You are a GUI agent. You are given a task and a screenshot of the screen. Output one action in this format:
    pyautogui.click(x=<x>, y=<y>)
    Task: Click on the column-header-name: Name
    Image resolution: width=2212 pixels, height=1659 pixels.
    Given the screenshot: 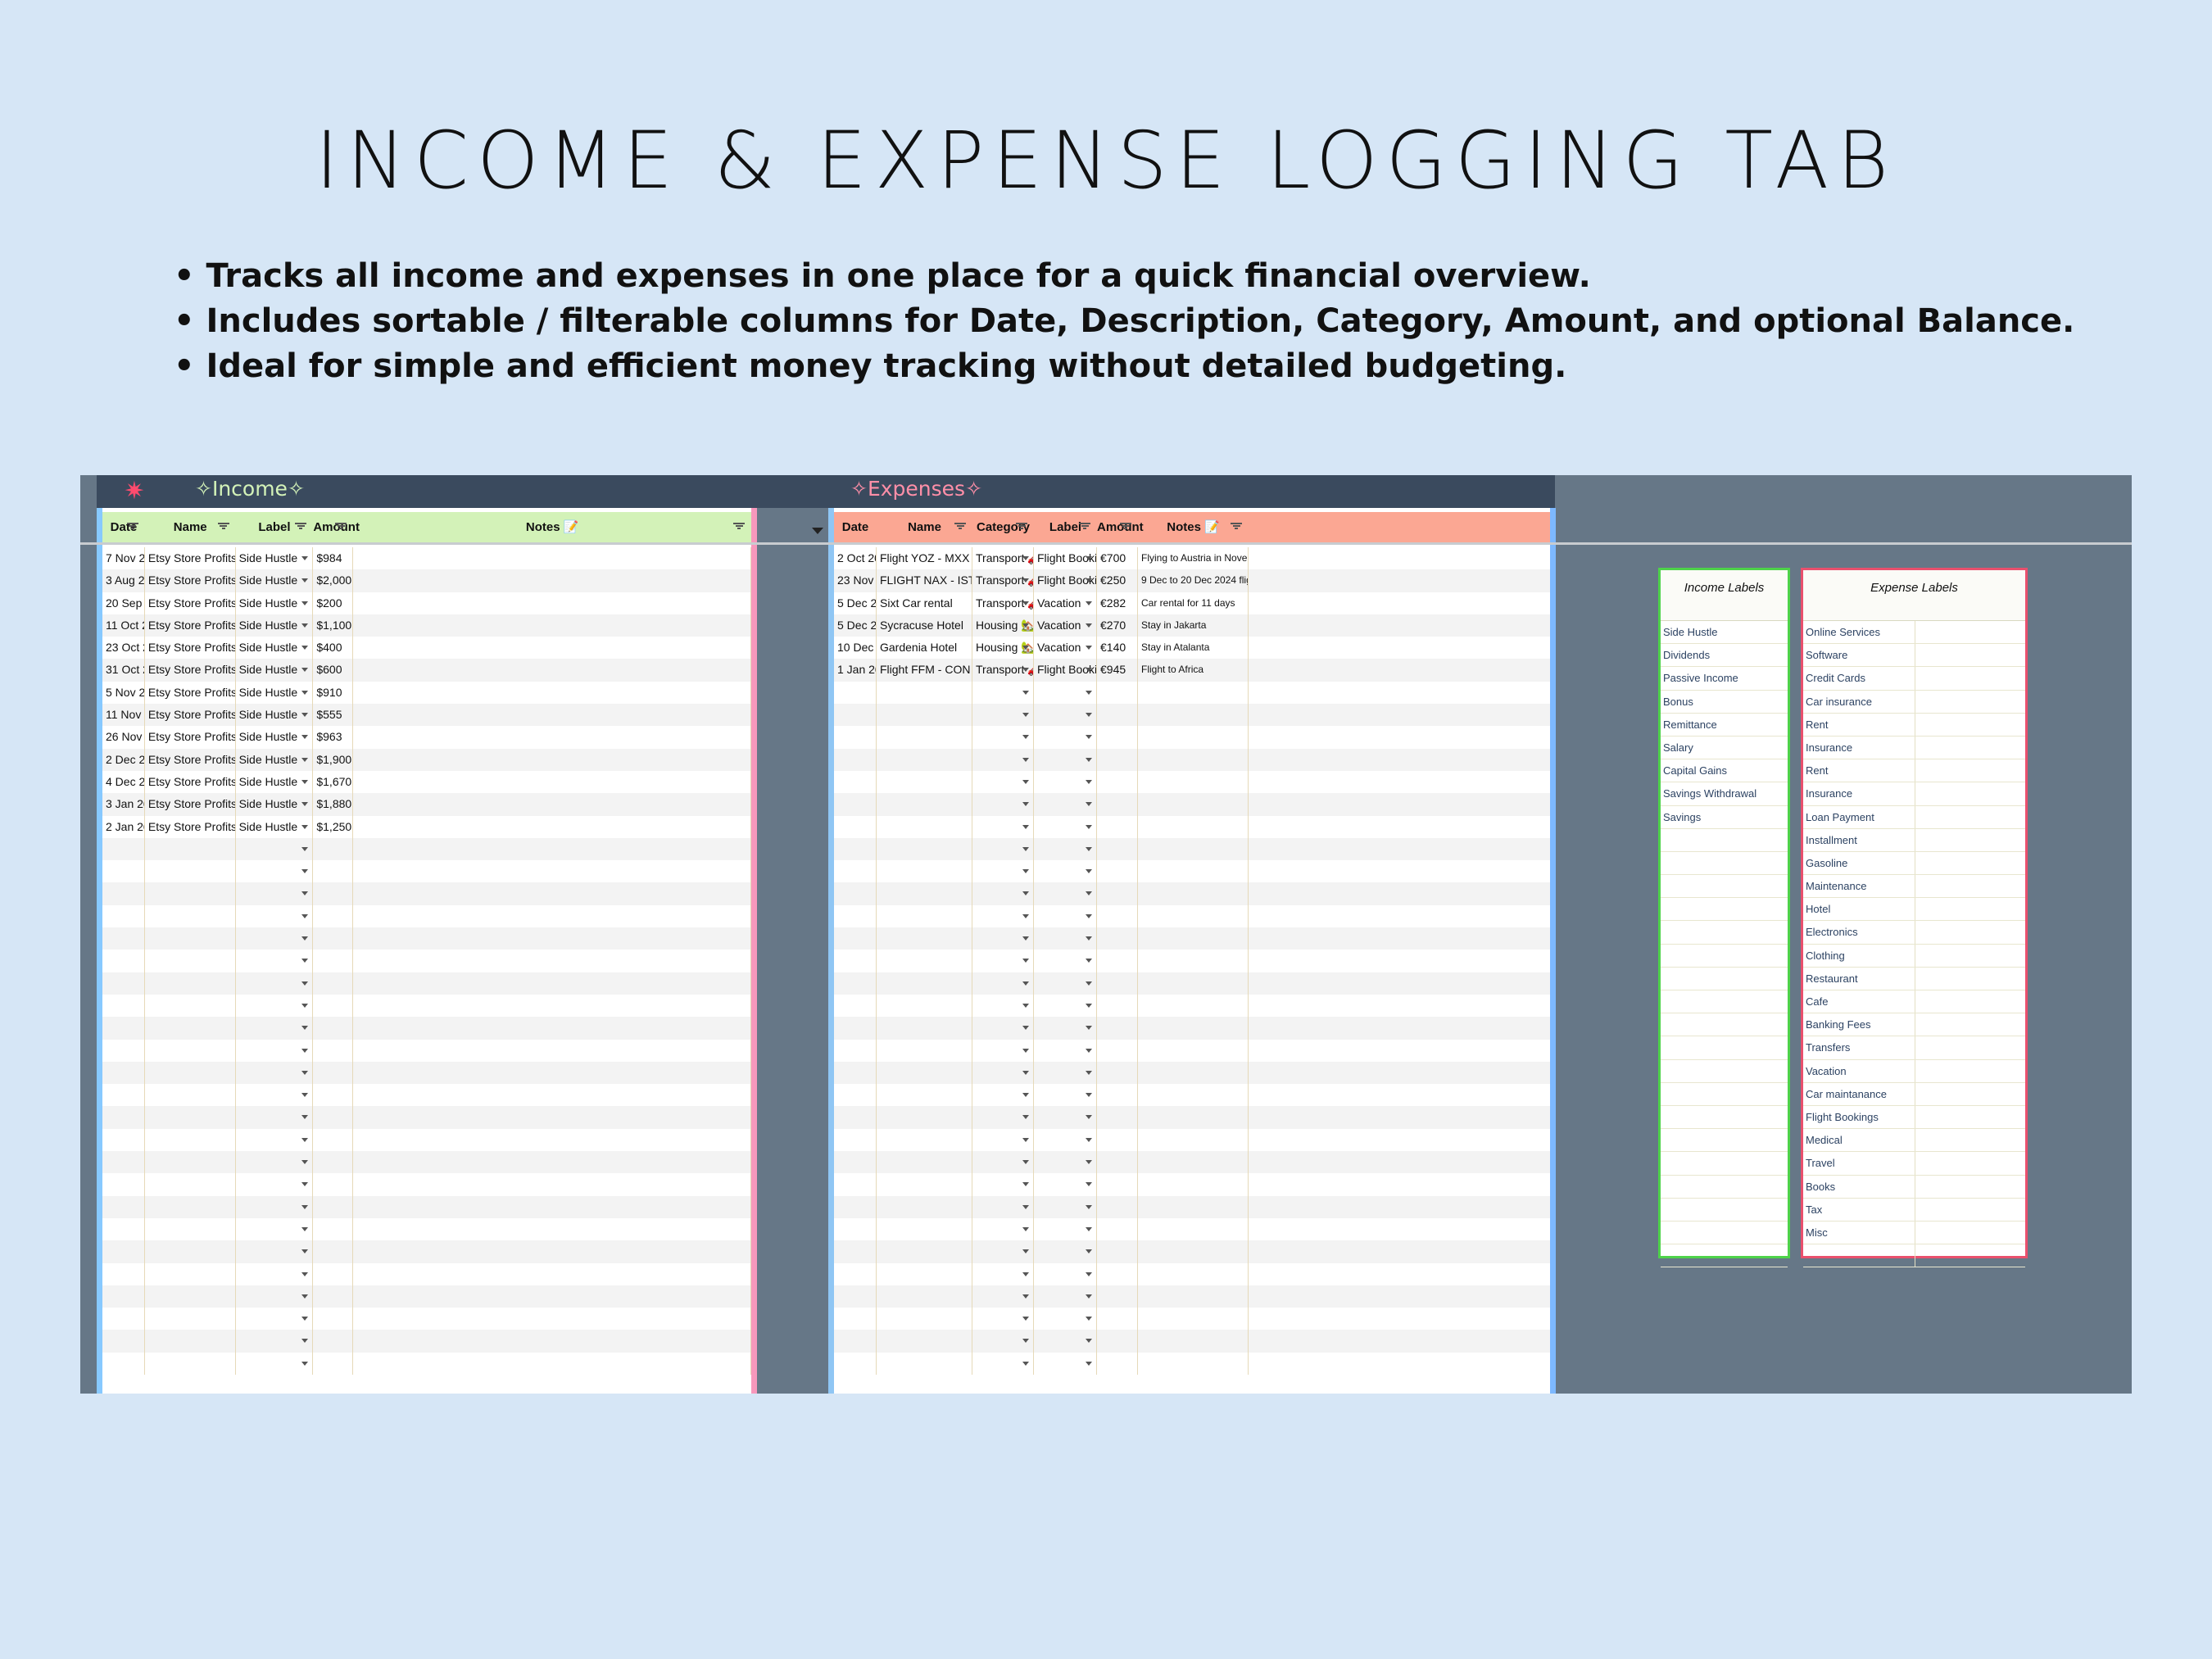 What is the action you would take?
    pyautogui.click(x=190, y=527)
    